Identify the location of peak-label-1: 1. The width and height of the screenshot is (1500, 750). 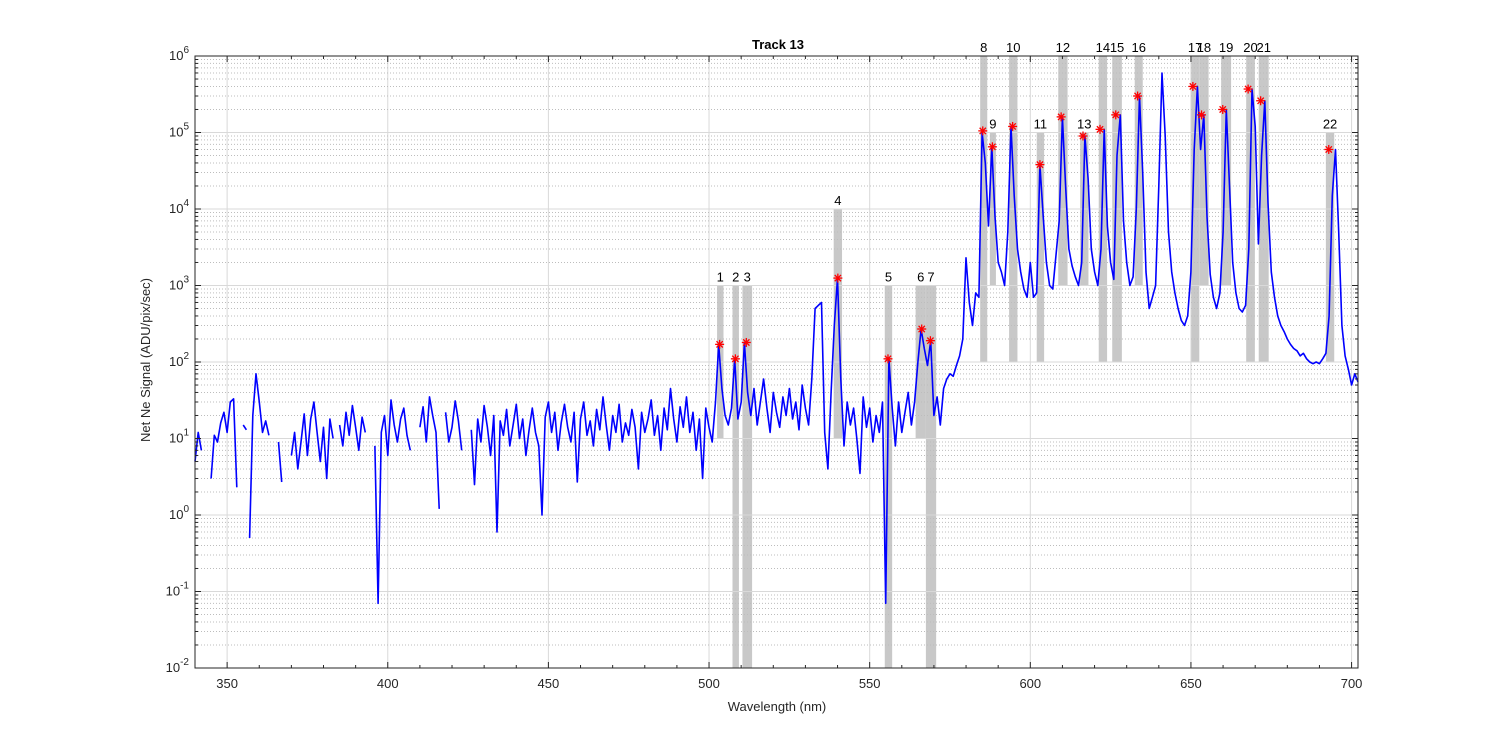
(720, 277).